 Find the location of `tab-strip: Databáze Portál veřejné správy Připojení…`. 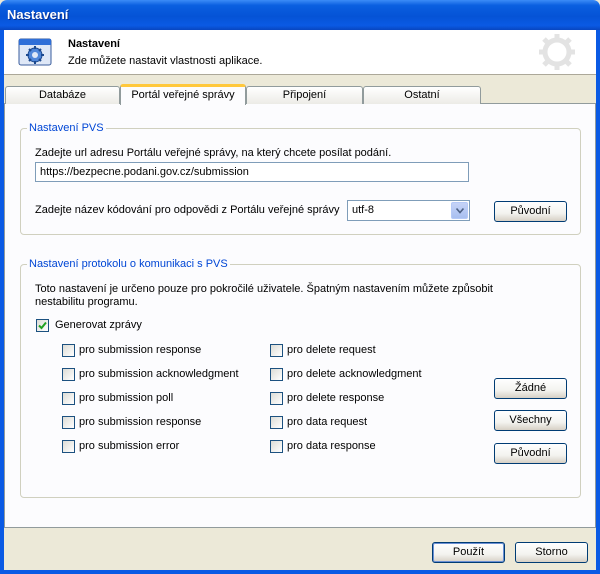

tab-strip: Databáze Portál veřejné správy Připojení… is located at coordinates (300, 94).